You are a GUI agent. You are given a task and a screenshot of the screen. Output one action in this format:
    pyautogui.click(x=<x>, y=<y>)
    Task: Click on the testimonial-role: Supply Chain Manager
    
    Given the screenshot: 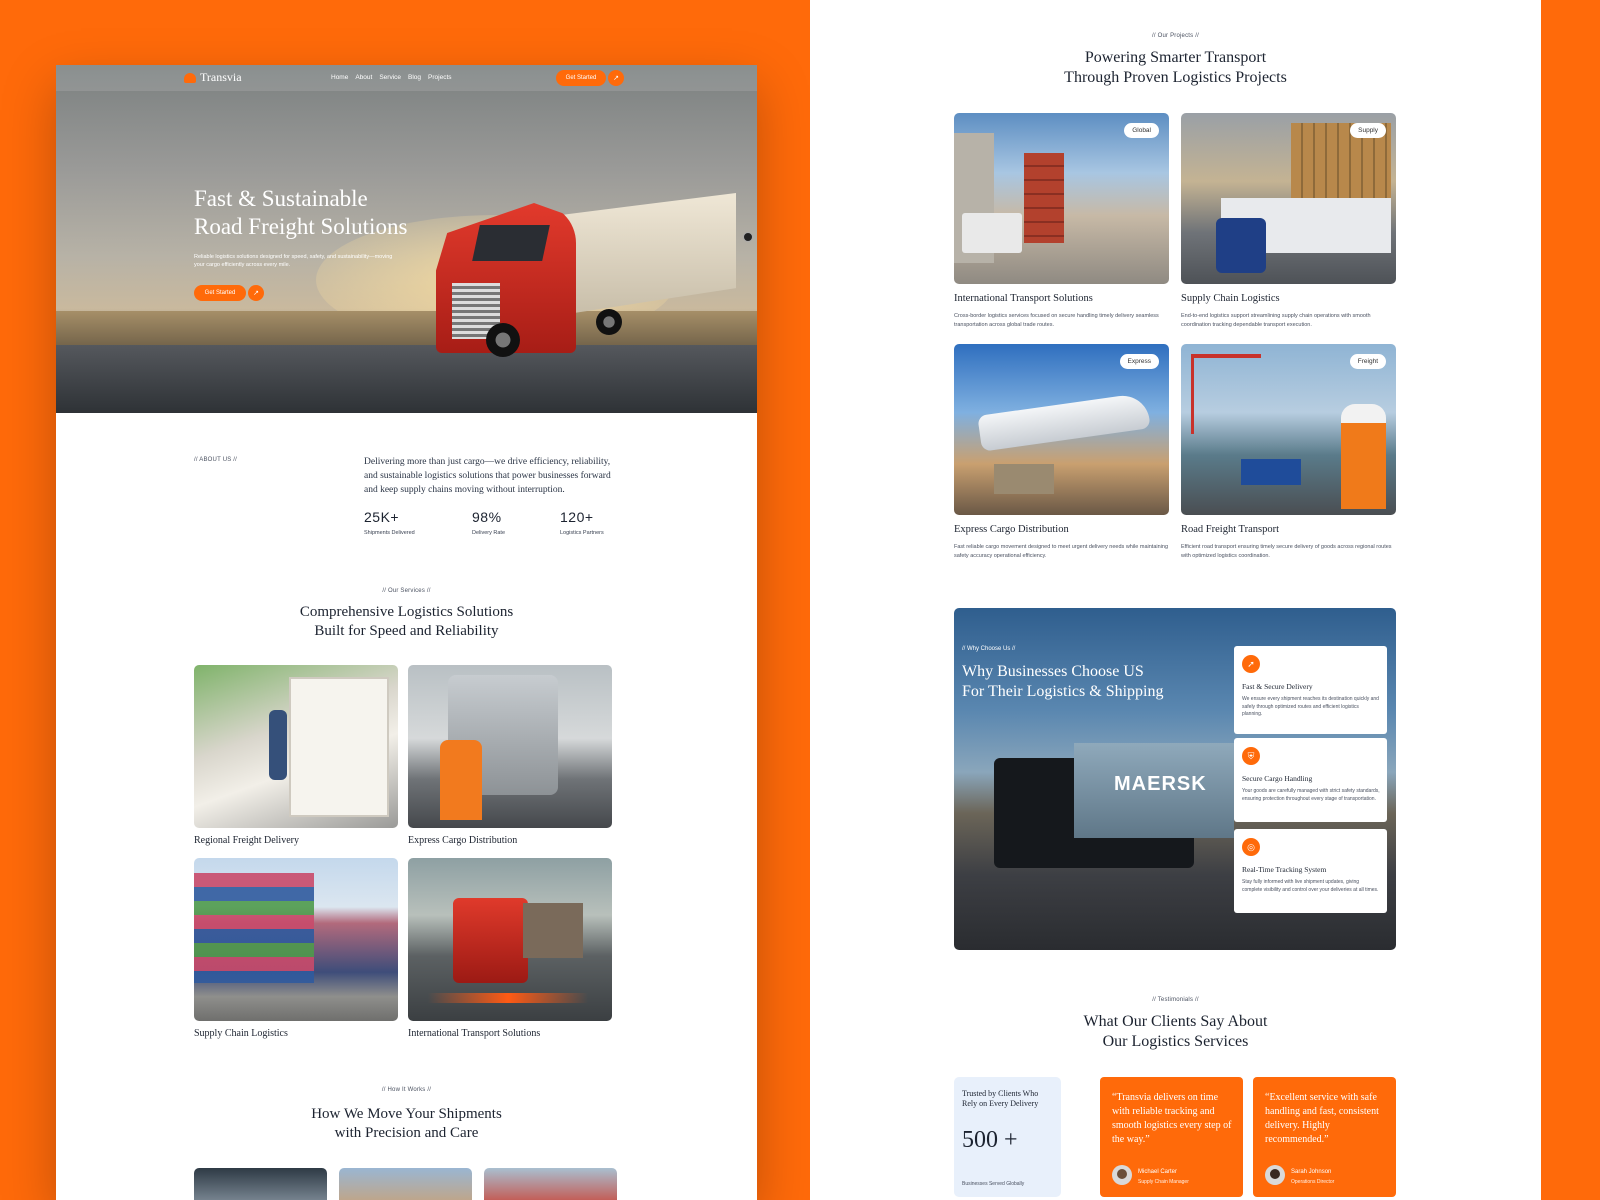 What is the action you would take?
    pyautogui.click(x=1163, y=1182)
    